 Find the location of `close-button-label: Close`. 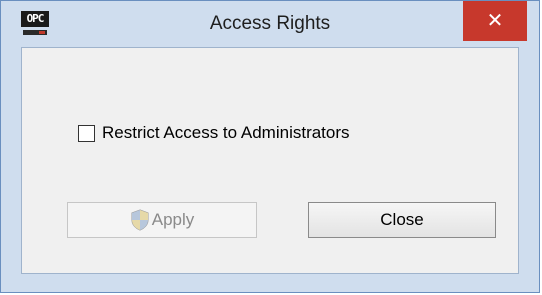

close-button-label: Close is located at coordinates (402, 219).